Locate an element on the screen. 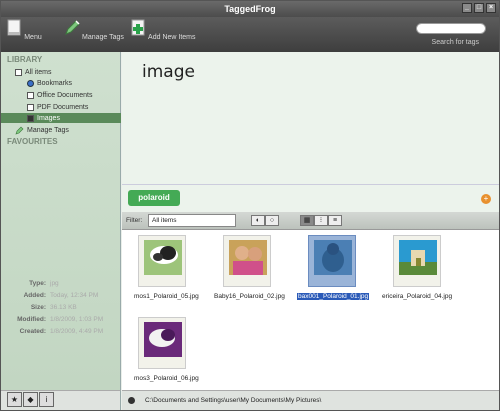  sidebar-item-pdf-documents: PDF Documents is located at coordinates (57, 107).